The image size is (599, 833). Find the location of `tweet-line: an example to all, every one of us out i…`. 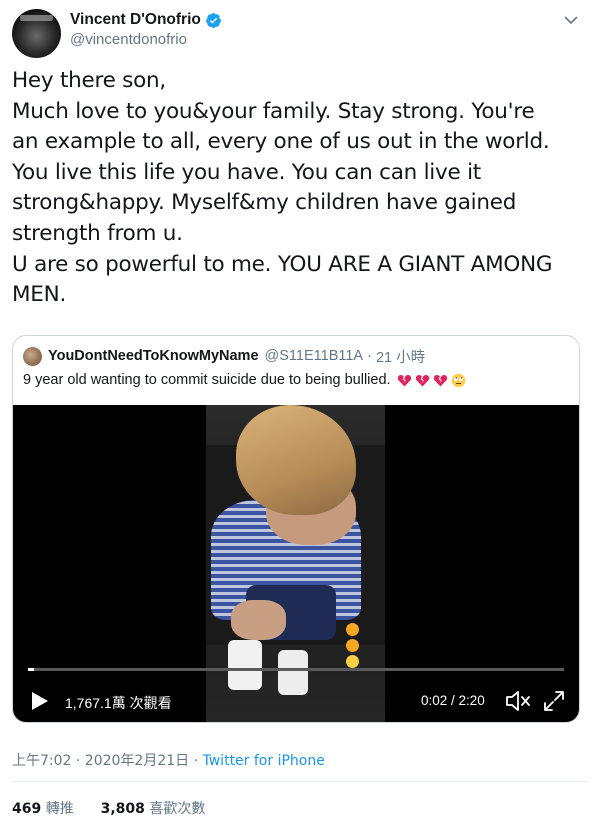

tweet-line: an example to all, every one of us out i… is located at coordinates (281, 142).